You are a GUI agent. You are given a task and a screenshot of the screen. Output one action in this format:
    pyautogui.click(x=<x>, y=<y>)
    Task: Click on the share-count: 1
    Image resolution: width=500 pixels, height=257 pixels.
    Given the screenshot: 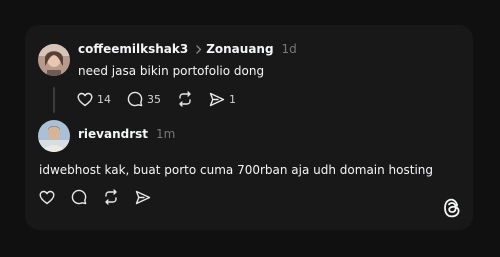 What is the action you would take?
    pyautogui.click(x=232, y=99)
    